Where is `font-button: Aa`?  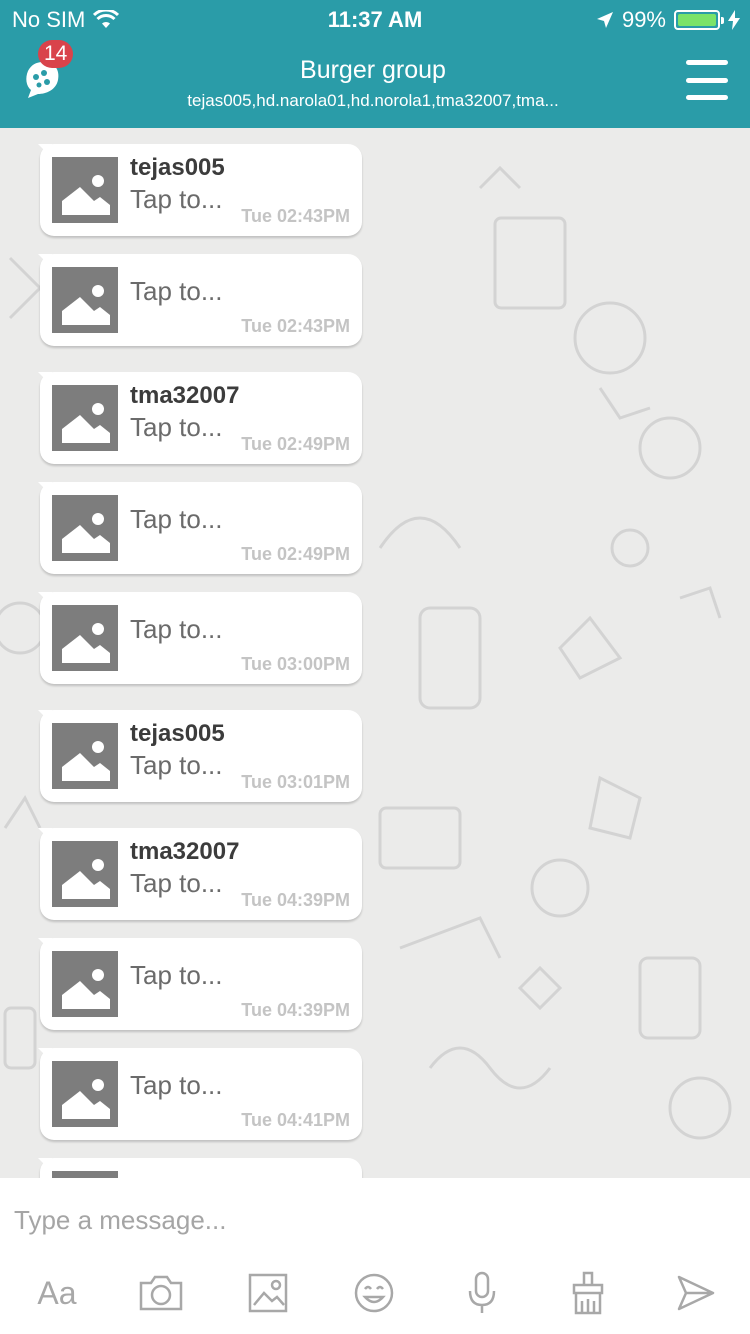
font-button: Aa is located at coordinates (57, 1293).